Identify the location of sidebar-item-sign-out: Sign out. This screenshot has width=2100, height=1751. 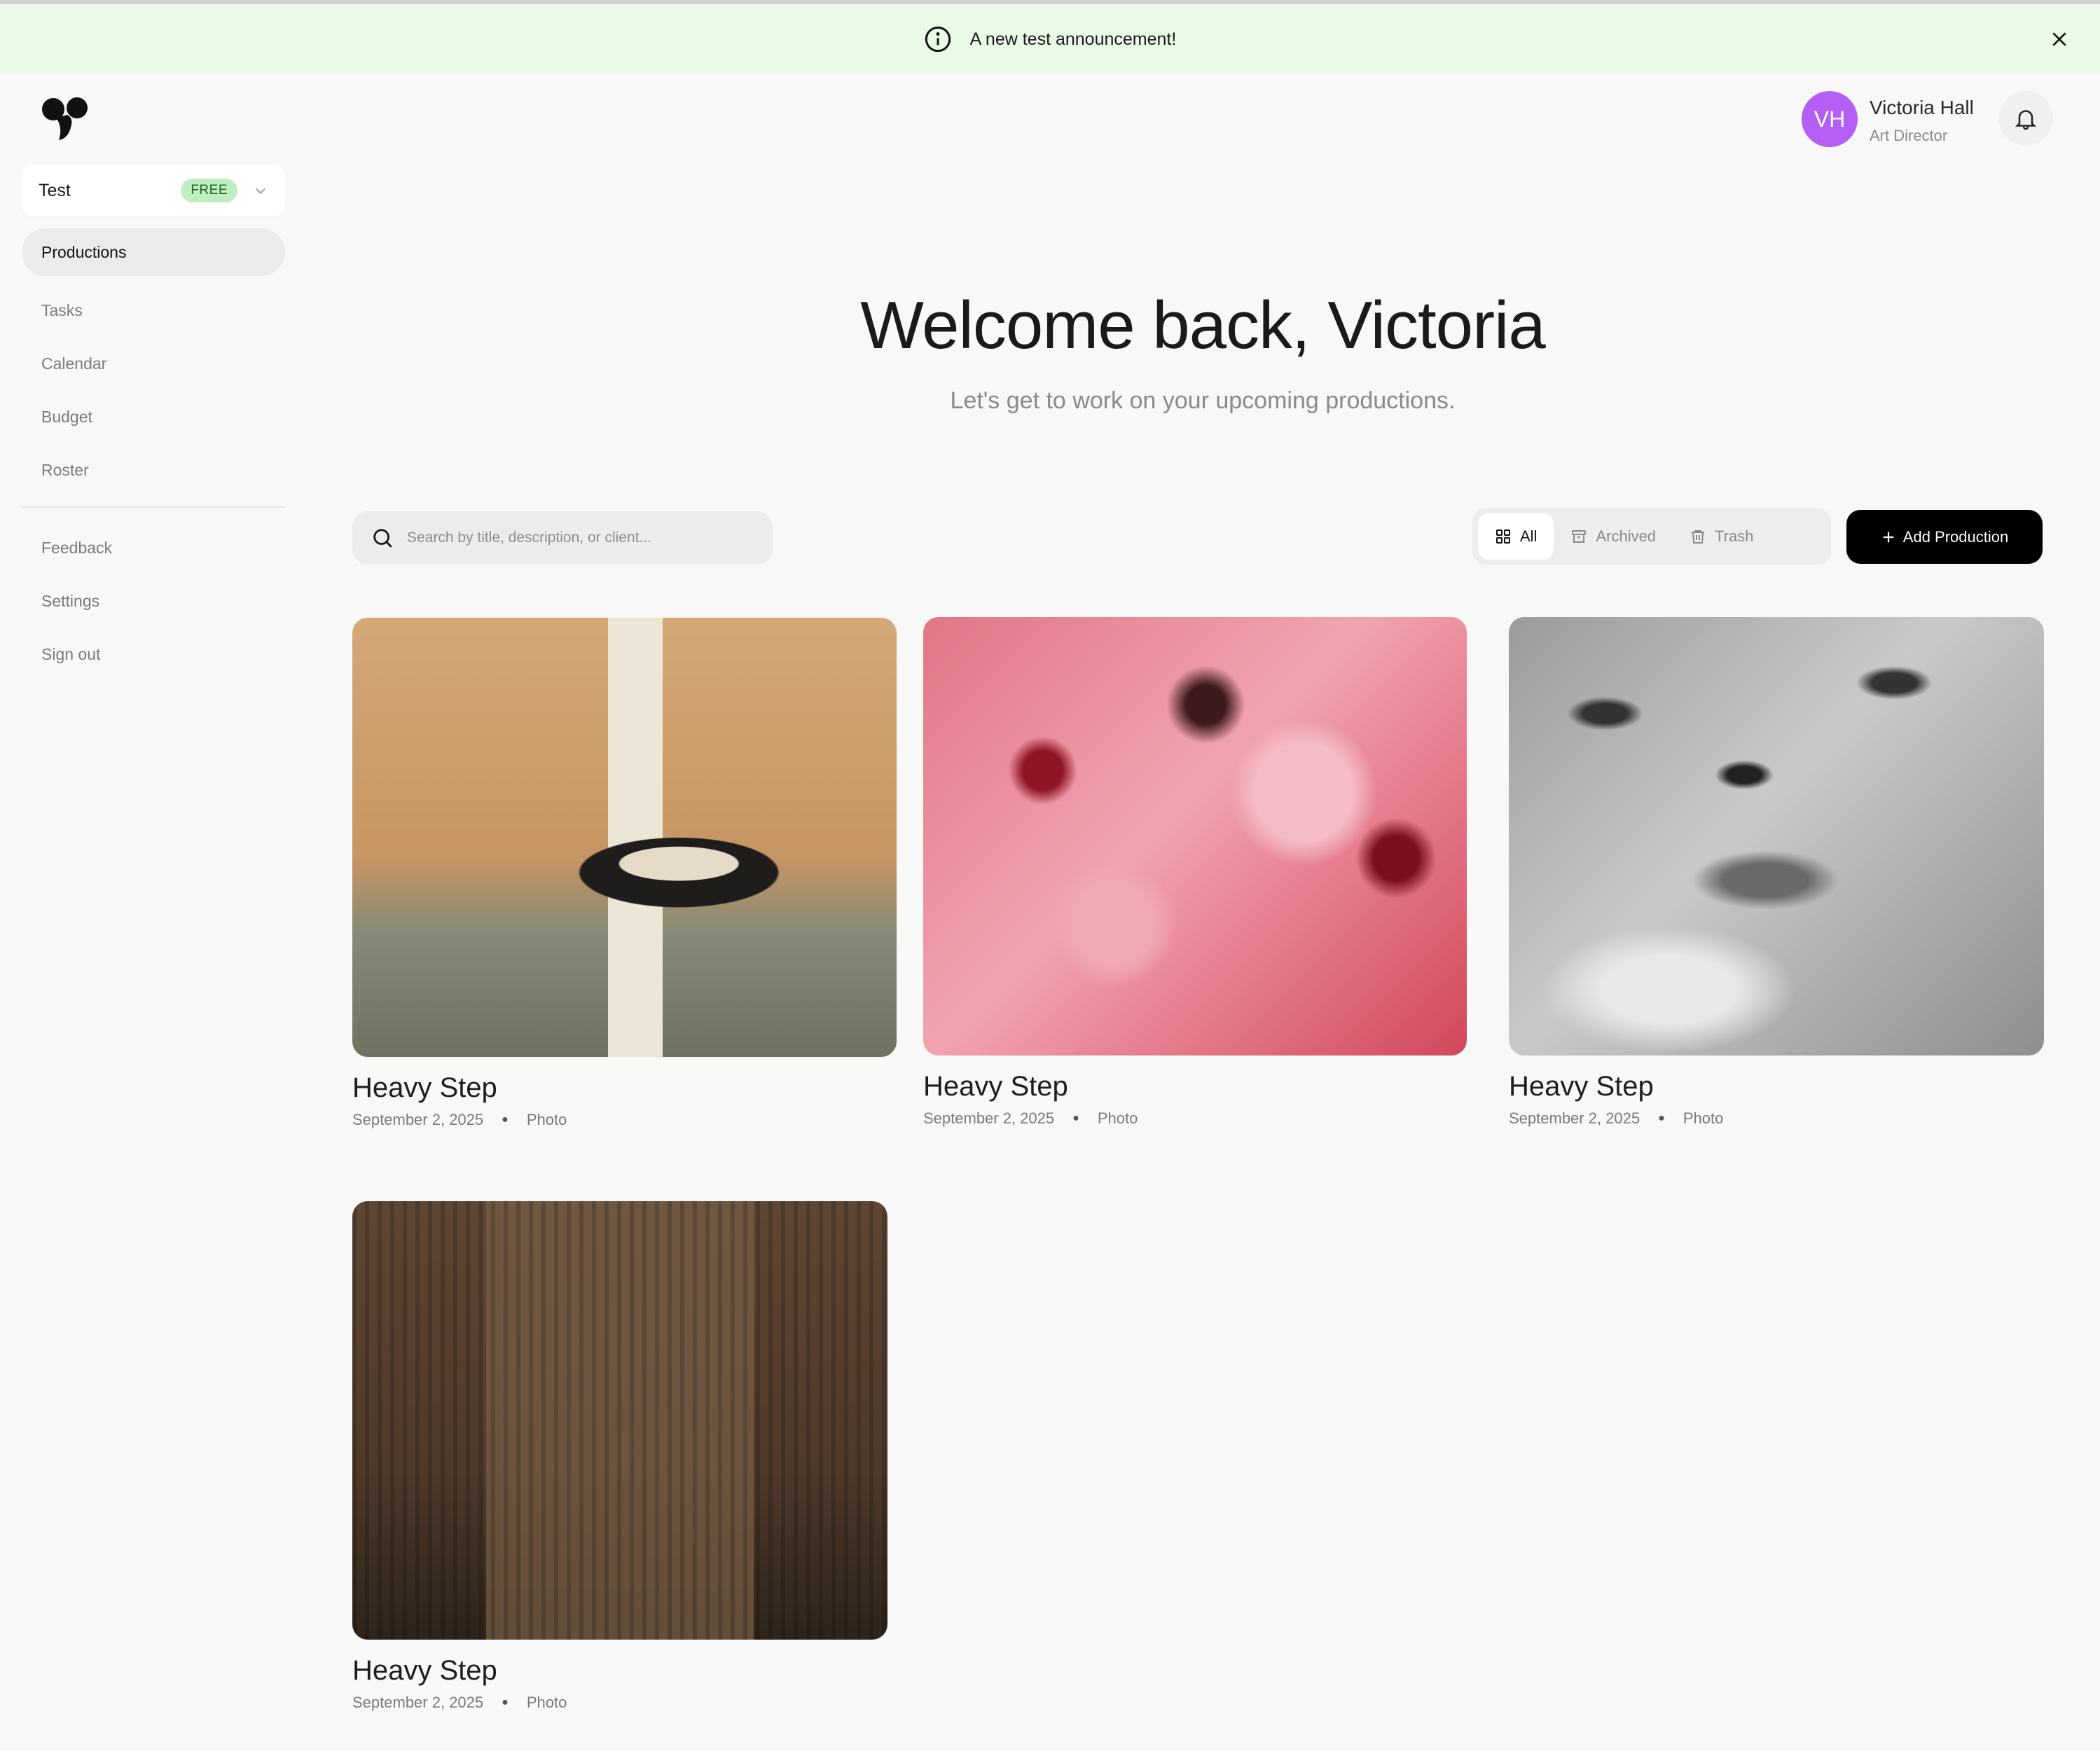
(153, 654).